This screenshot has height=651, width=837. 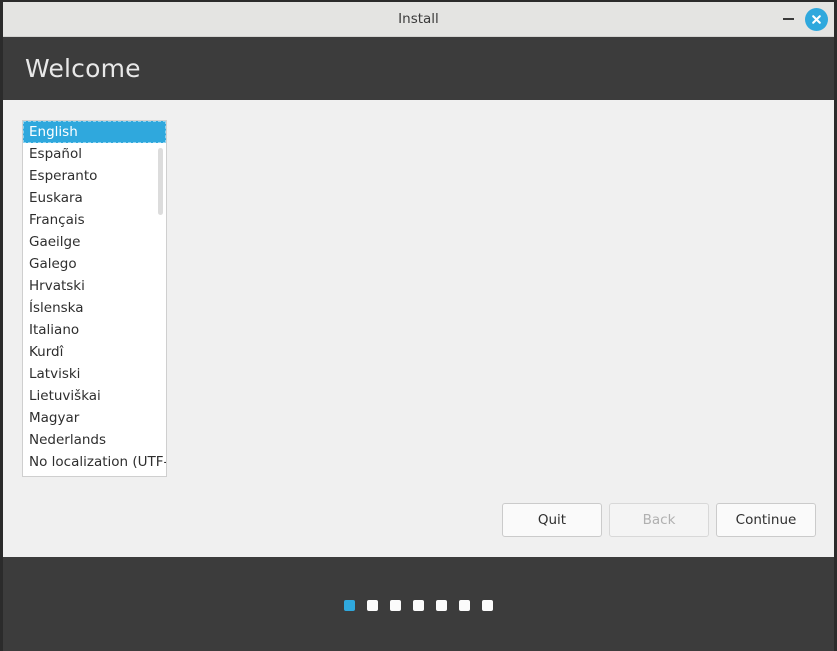 What do you see at coordinates (766, 520) in the screenshot?
I see `continue-button: Continue` at bounding box center [766, 520].